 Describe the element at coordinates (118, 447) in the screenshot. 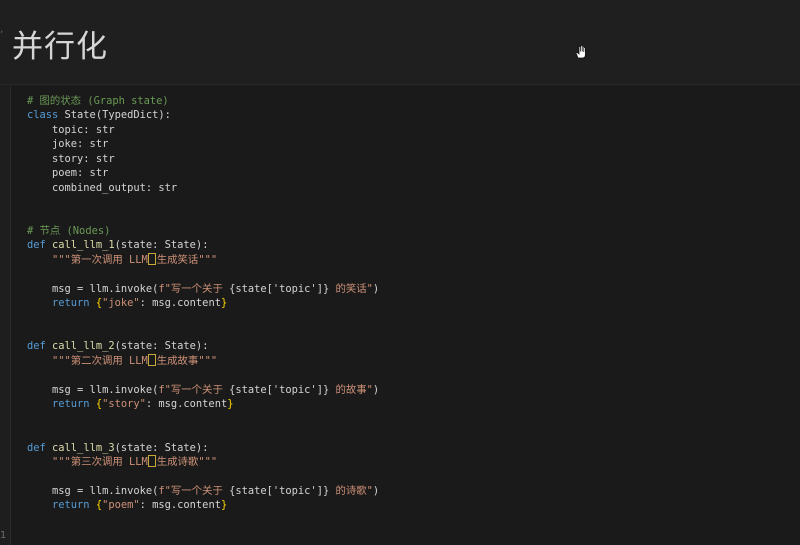

I see `code-line: def call_llm_3(state: State):` at that location.